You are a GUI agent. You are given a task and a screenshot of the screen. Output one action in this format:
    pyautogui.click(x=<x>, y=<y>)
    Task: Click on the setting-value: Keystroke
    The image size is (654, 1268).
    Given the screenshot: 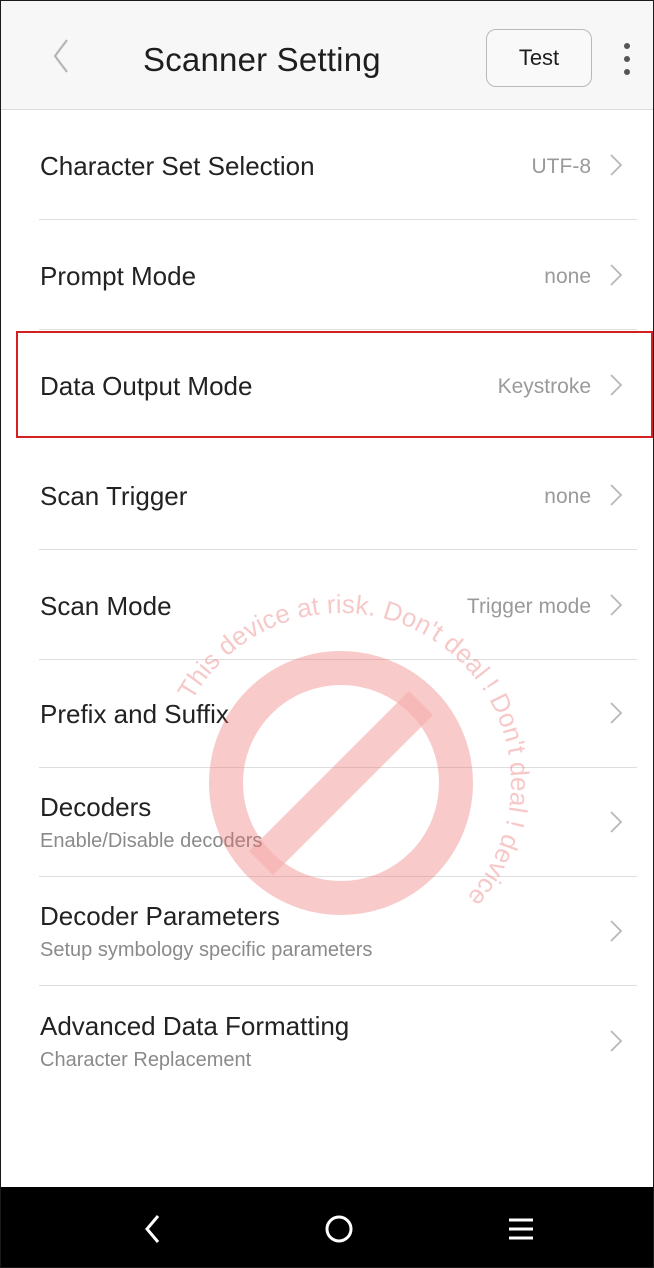 What is the action you would take?
    pyautogui.click(x=544, y=386)
    